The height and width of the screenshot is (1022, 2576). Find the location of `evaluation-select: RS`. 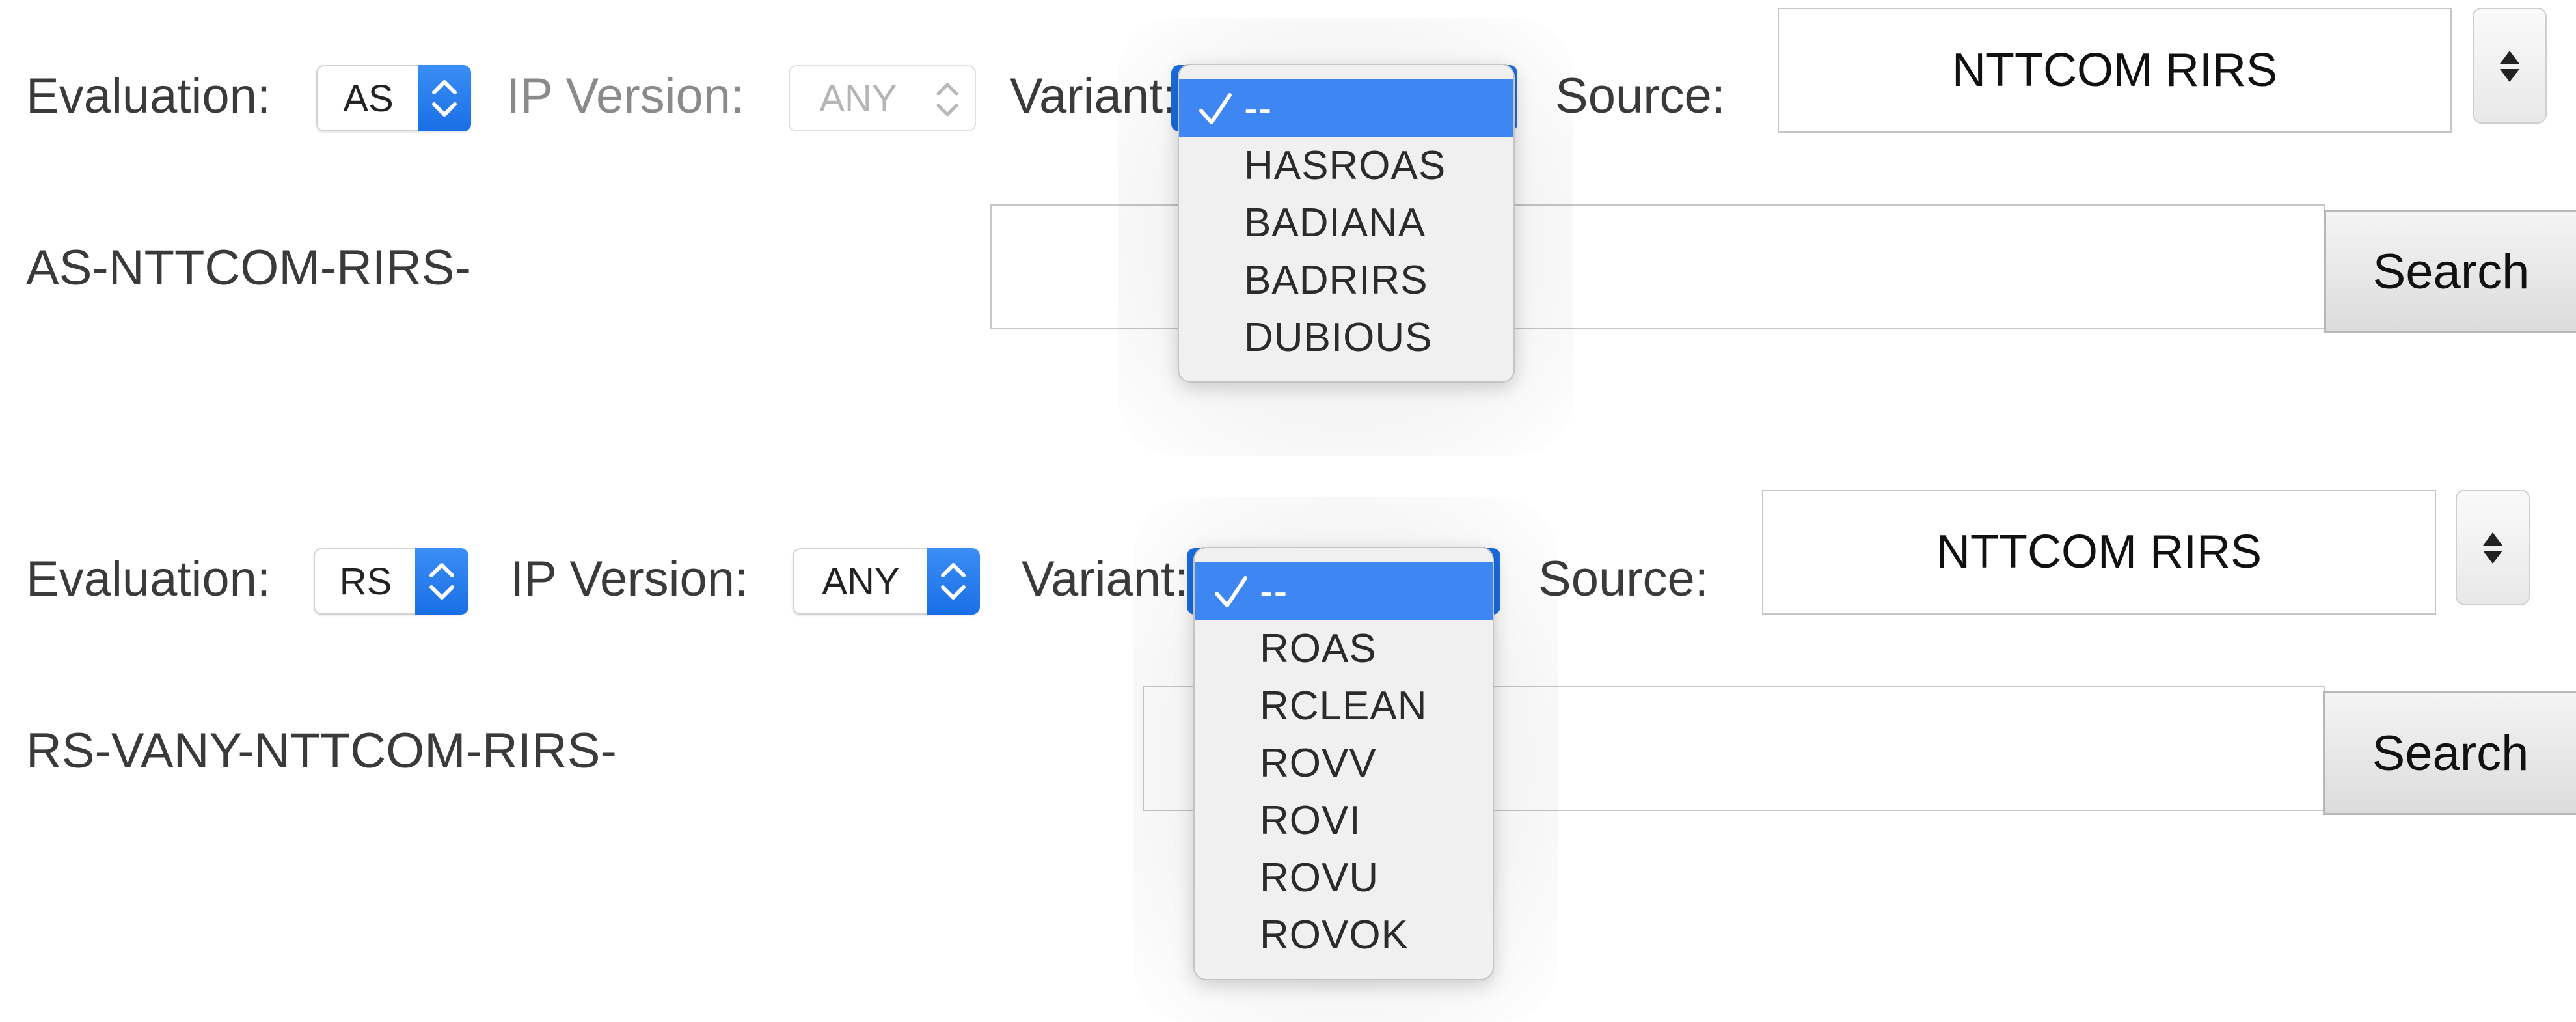

evaluation-select: RS is located at coordinates (391, 581).